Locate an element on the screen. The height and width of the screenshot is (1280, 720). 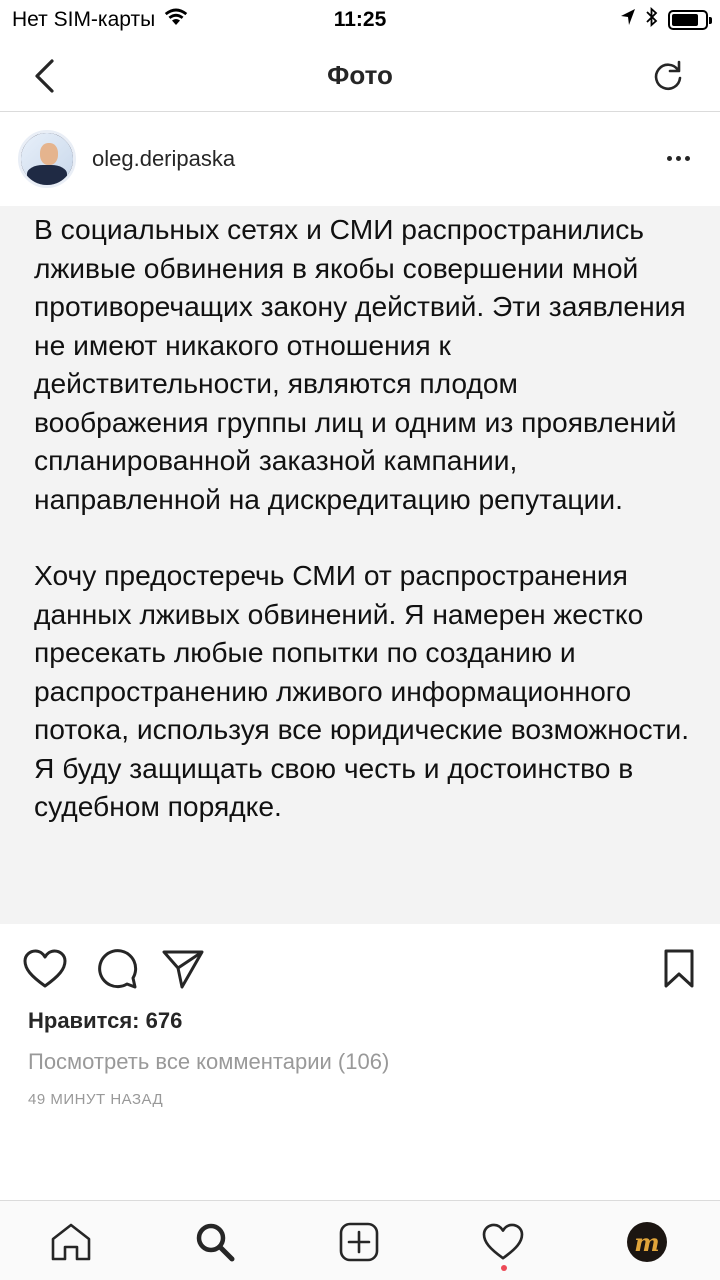
tab-activity is located at coordinates (503, 1242).